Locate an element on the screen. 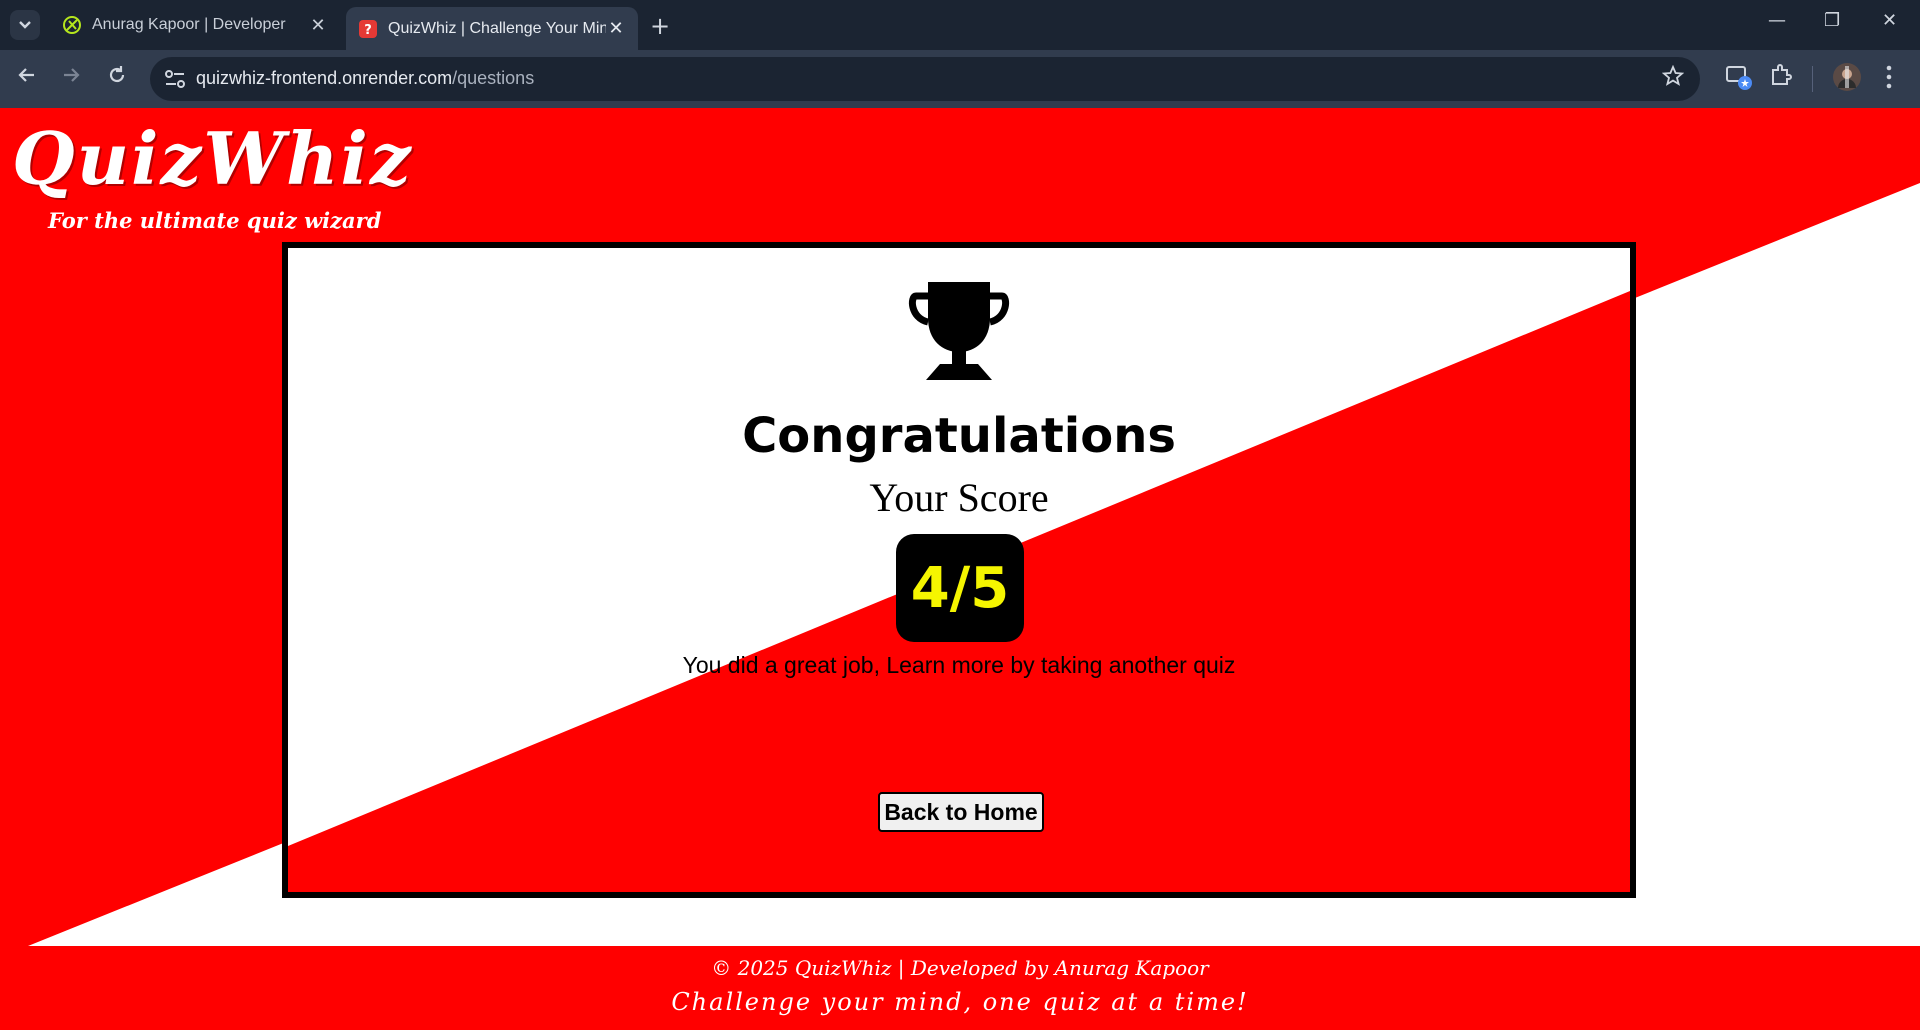  bookmark-star-icon is located at coordinates (1673, 76).